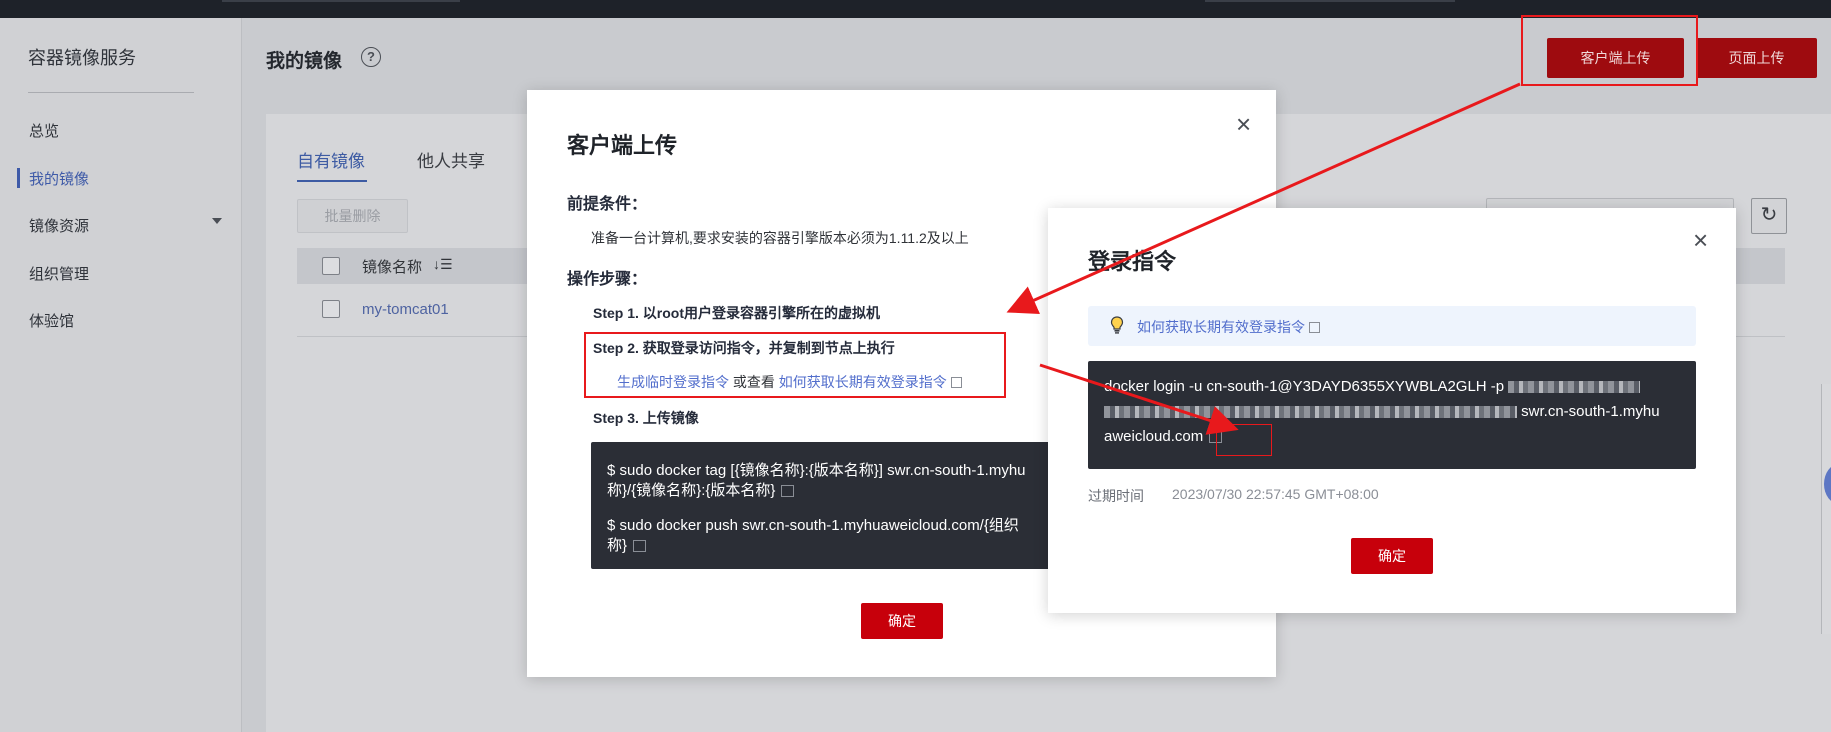  What do you see at coordinates (1139, 399) in the screenshot?
I see `arrow-to-copy-icon` at bounding box center [1139, 399].